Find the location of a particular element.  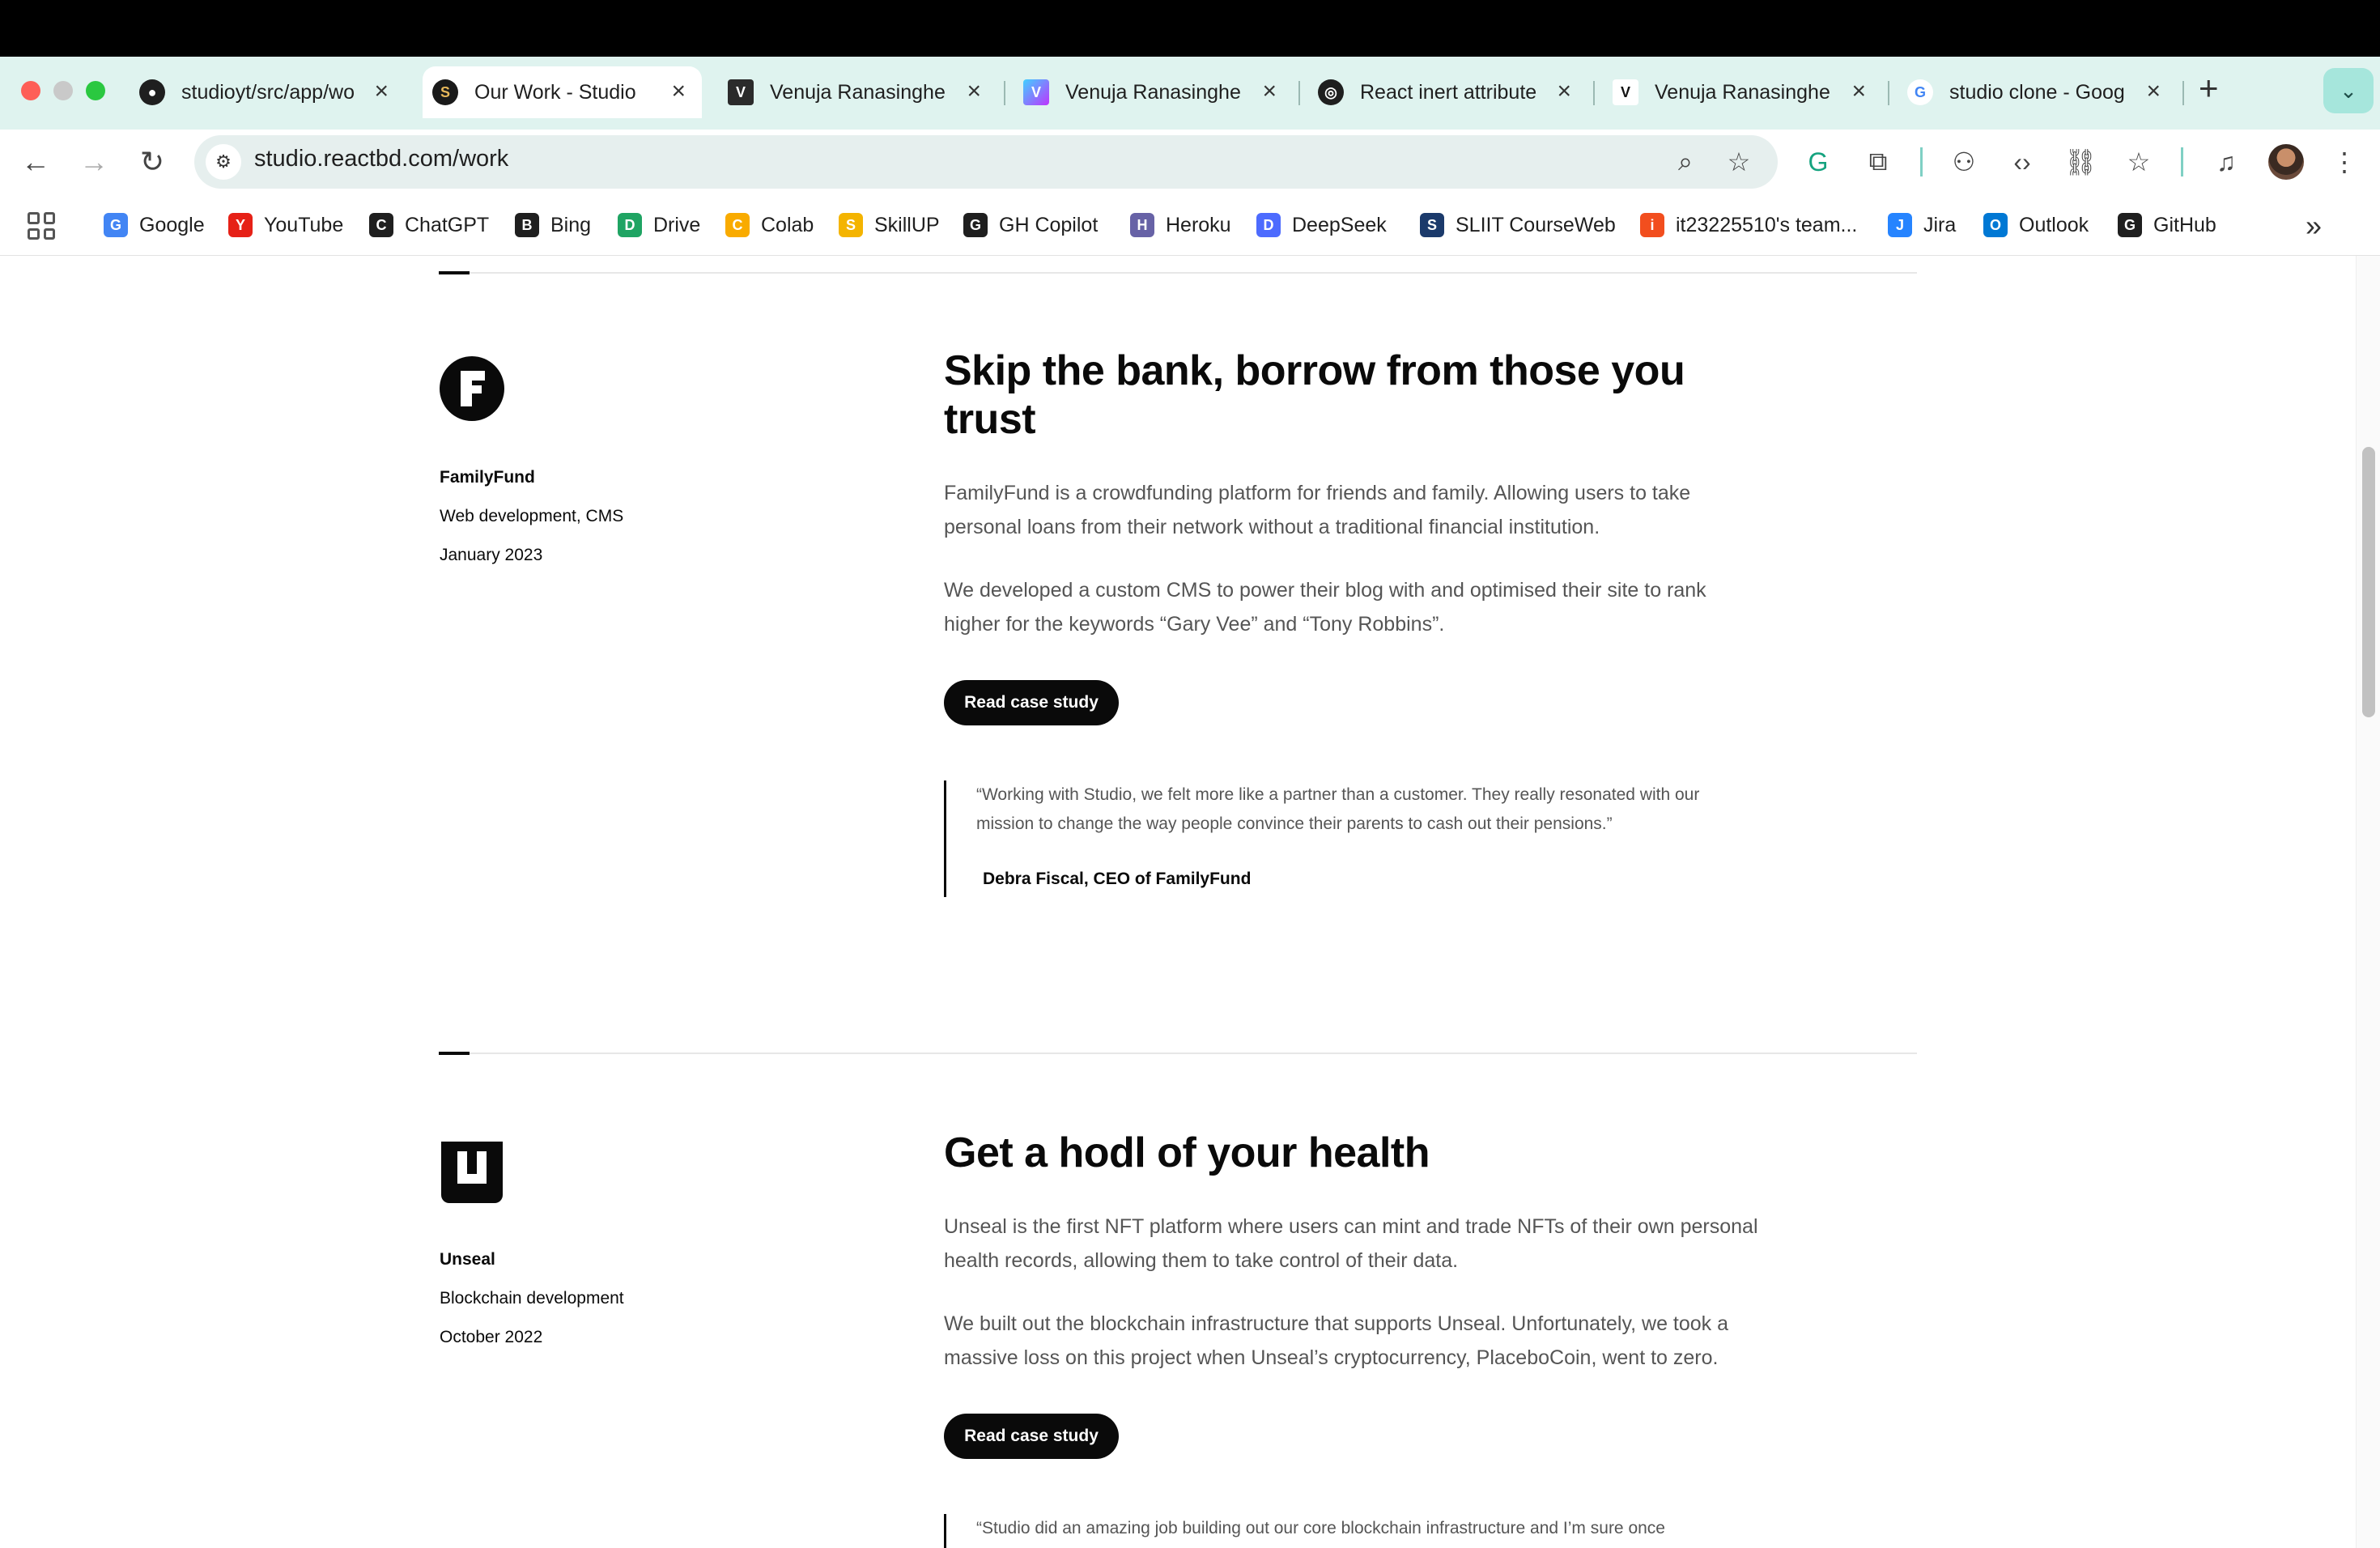

copilot-icon: G is located at coordinates (975, 225).